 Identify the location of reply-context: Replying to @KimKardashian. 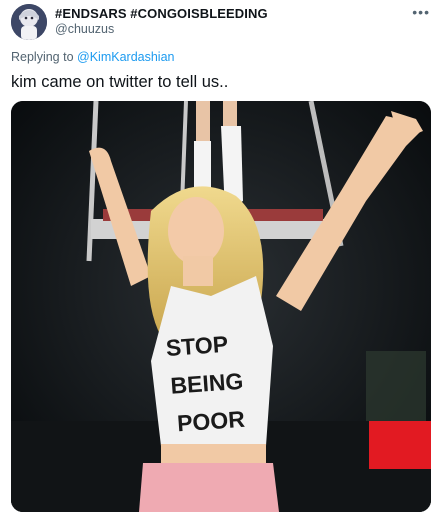
(93, 57).